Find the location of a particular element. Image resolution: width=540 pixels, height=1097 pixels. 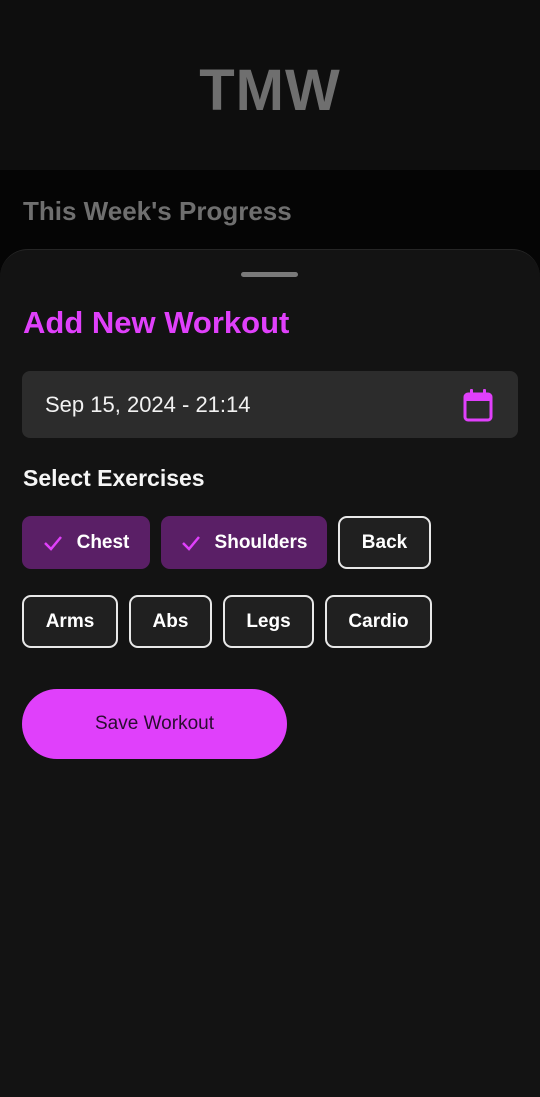

chip-arms: Arms is located at coordinates (70, 621).